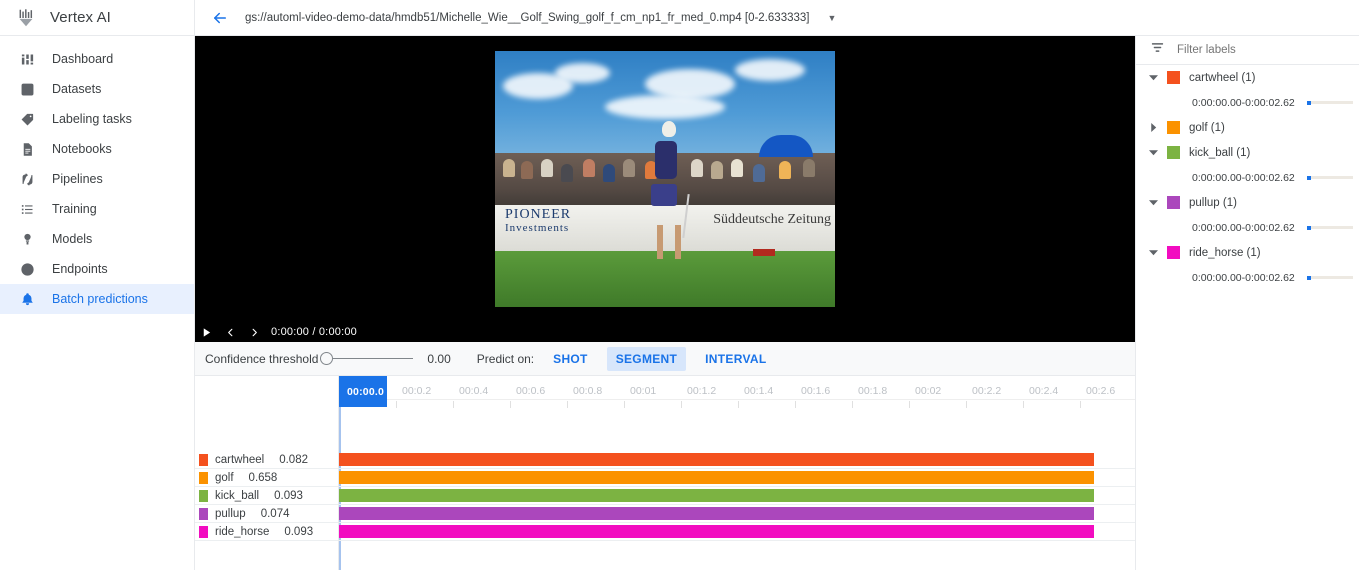 This screenshot has width=1359, height=570. What do you see at coordinates (816, 391) in the screenshot?
I see `tick-label: 00:1.6` at bounding box center [816, 391].